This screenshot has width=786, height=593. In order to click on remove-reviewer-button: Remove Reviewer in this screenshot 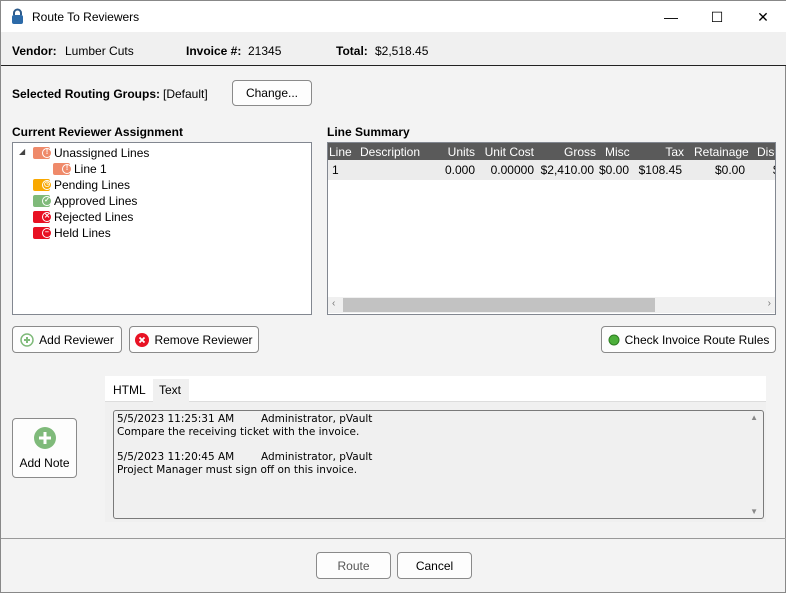, I will do `click(194, 339)`.